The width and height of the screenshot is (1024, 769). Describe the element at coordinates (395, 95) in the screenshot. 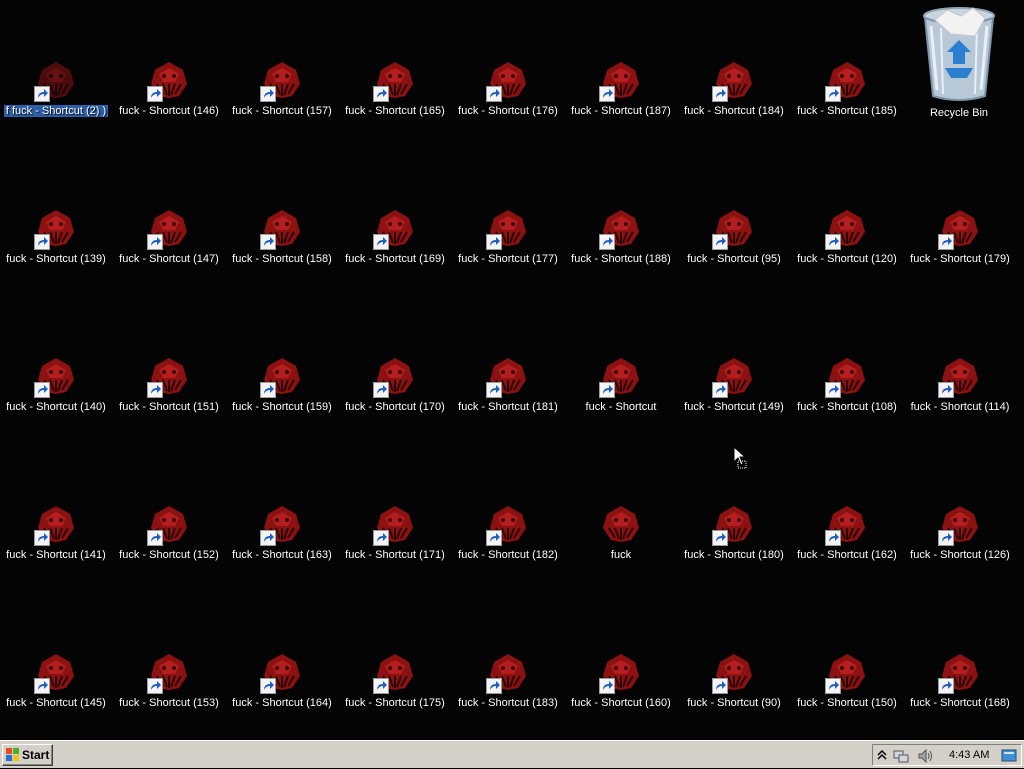

I see `desktop-shortcut: fuck - Shortcut (165)` at that location.